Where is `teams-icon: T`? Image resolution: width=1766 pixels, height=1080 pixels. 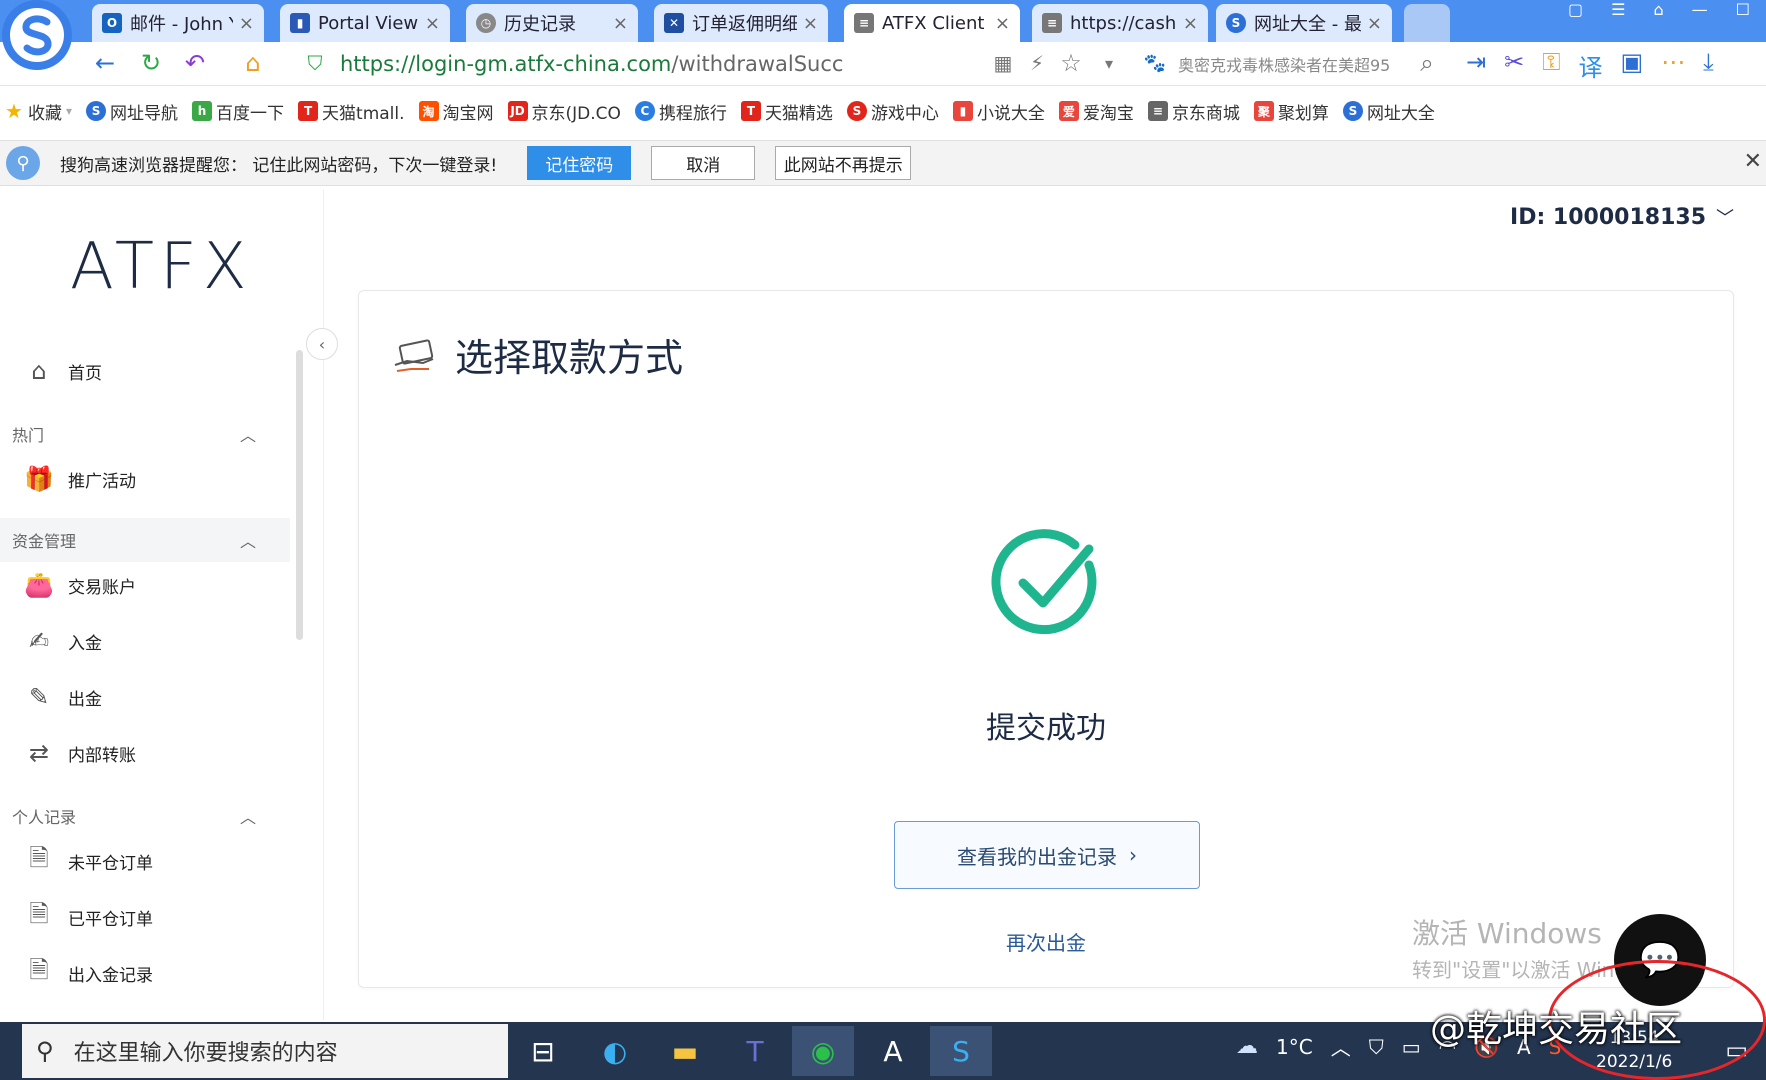
teams-icon: T is located at coordinates (755, 1051).